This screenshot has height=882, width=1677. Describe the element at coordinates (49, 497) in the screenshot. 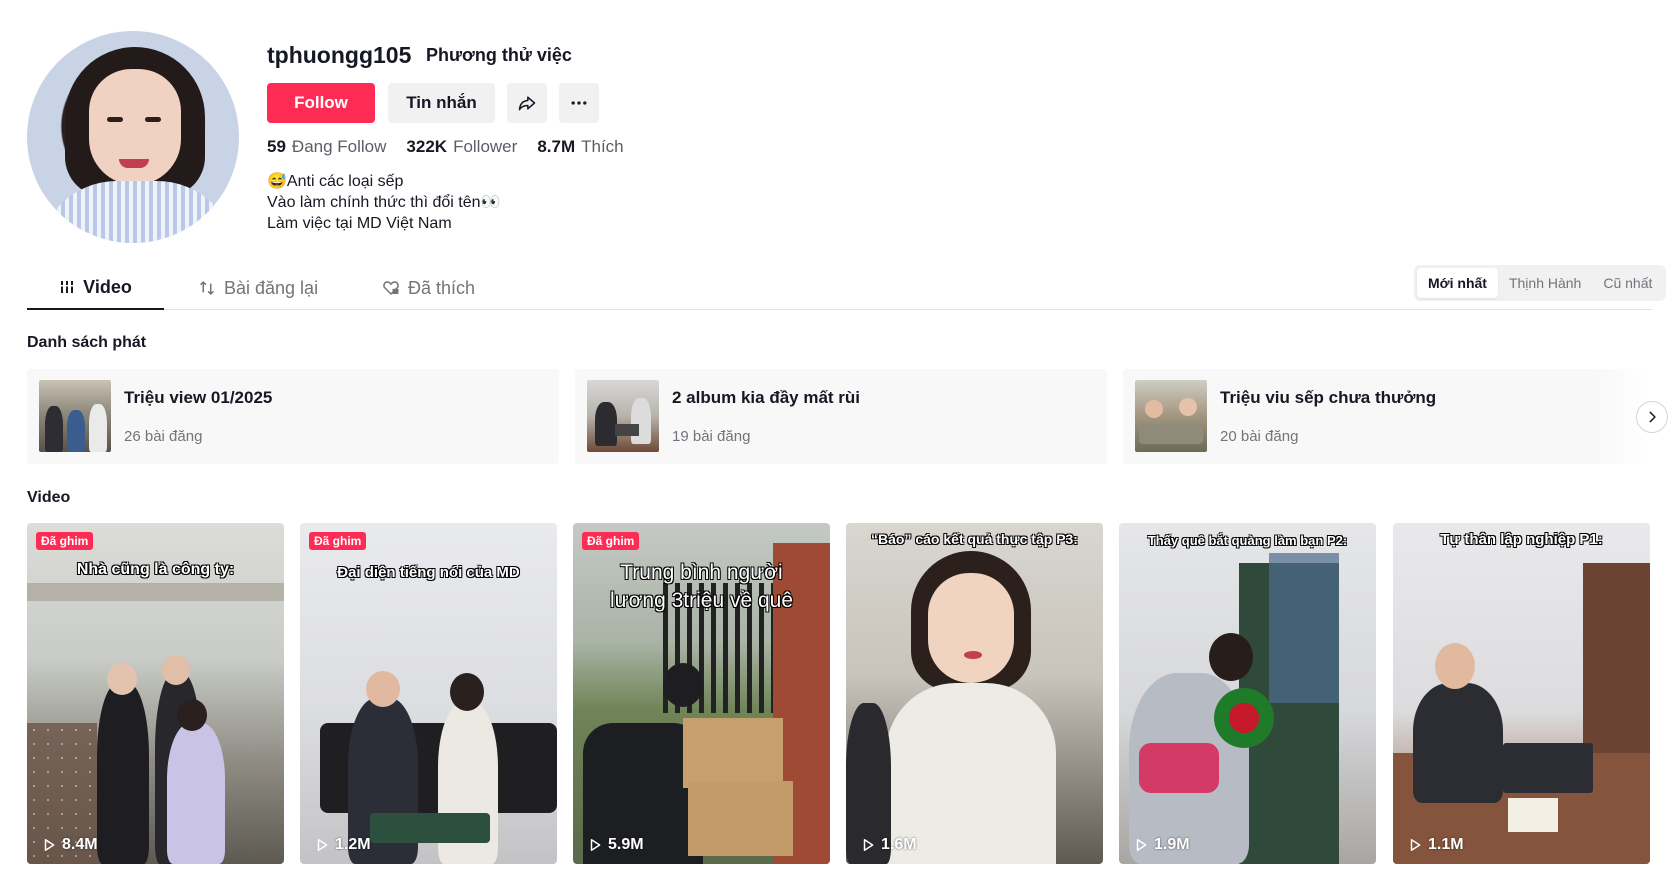

I see `videos-heading: Video` at that location.